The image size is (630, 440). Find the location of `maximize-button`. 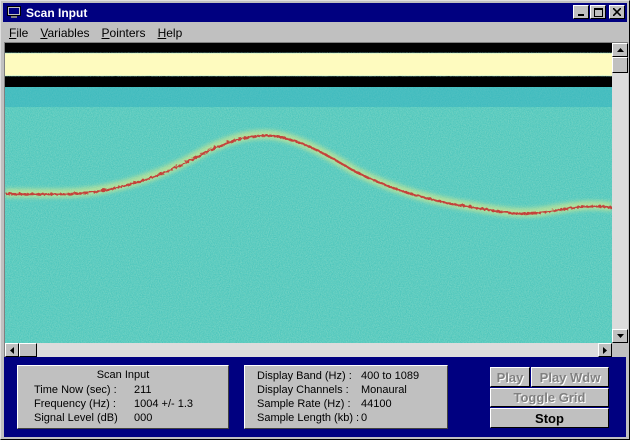

maximize-button is located at coordinates (598, 12).